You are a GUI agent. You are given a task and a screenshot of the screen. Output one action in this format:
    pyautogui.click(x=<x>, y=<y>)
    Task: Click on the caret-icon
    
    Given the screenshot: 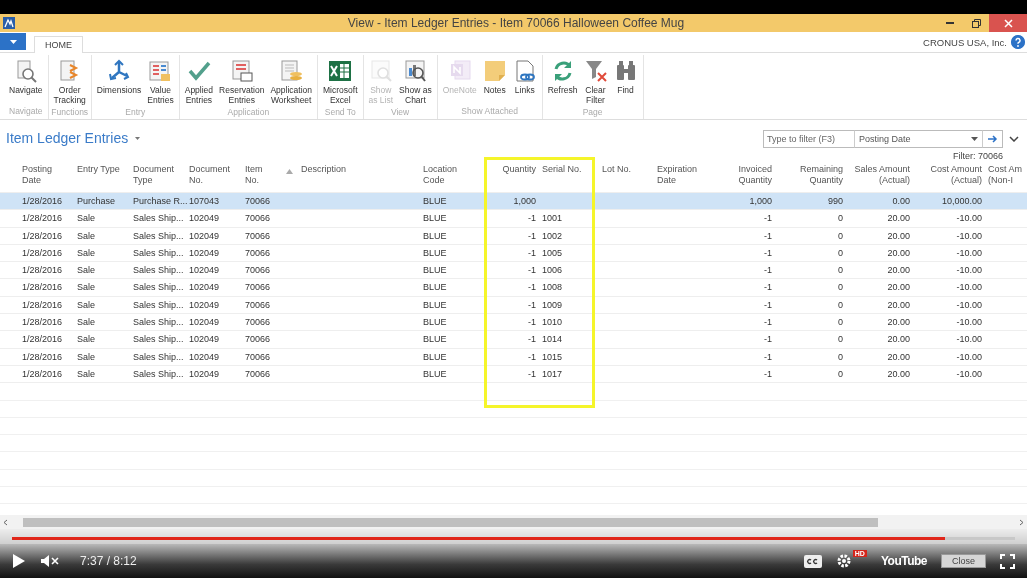 What is the action you would take?
    pyautogui.click(x=138, y=138)
    